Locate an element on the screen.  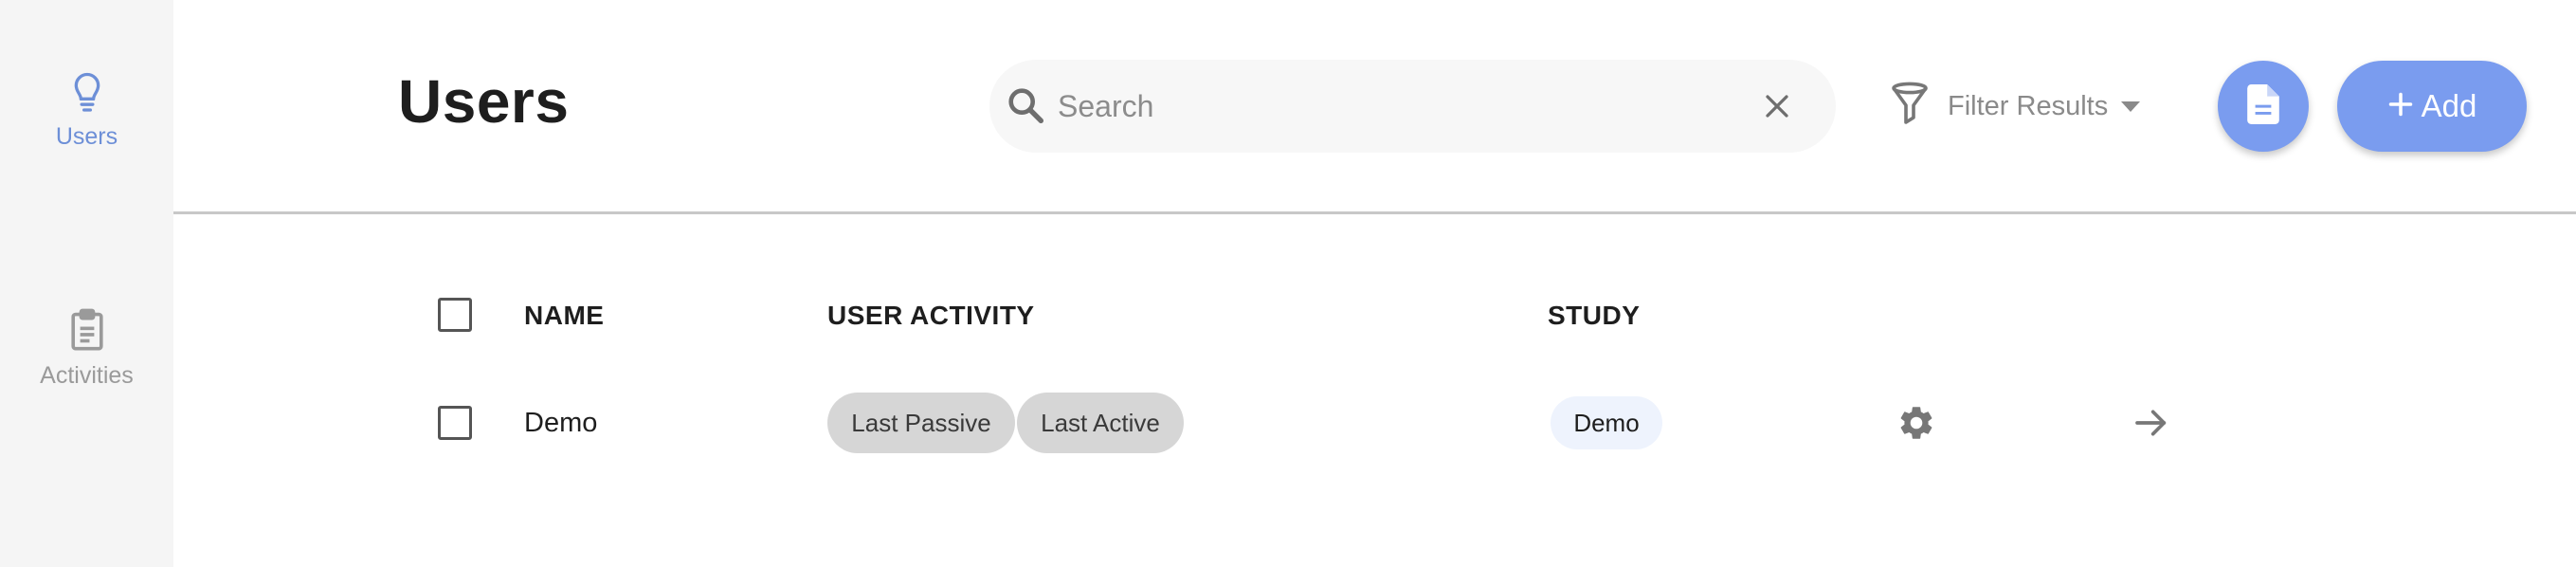
add-button: Add is located at coordinates (2432, 107).